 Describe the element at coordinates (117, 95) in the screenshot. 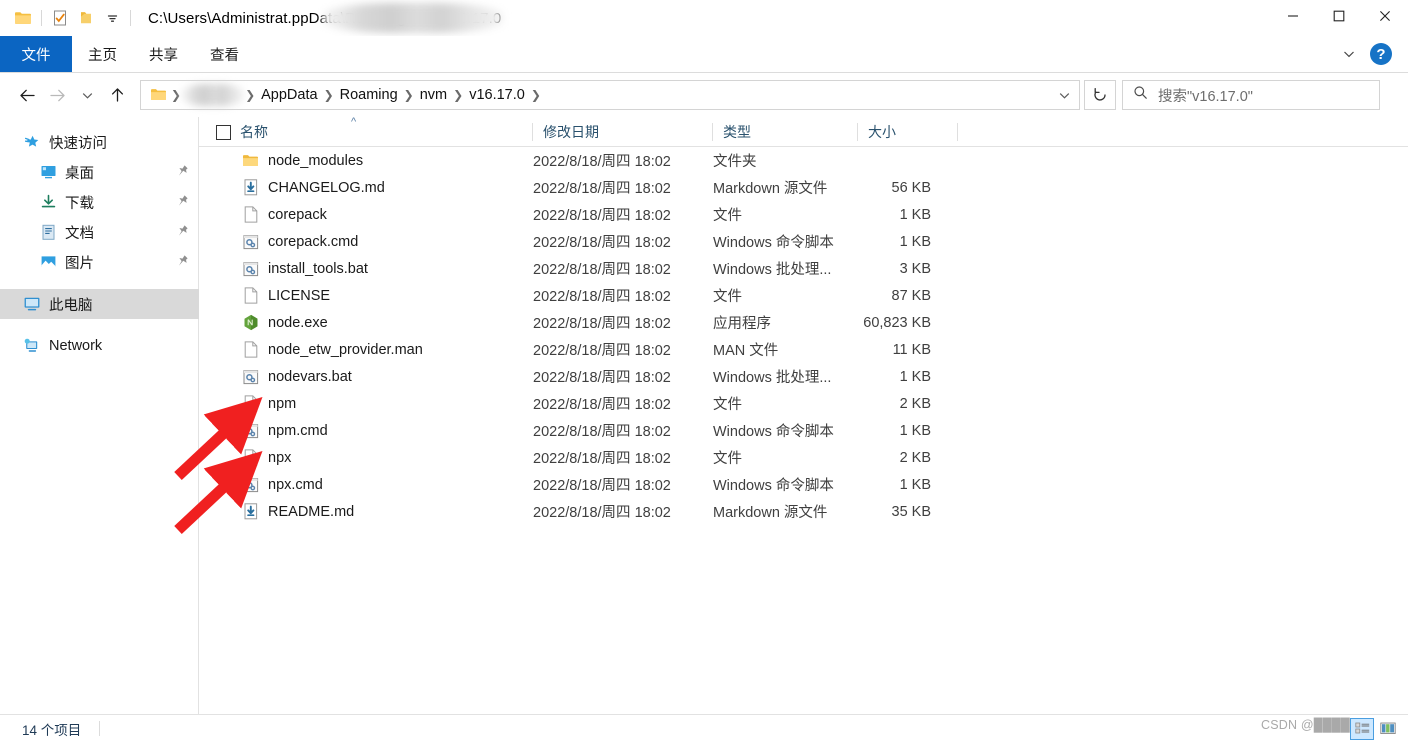

I see `up-button` at that location.